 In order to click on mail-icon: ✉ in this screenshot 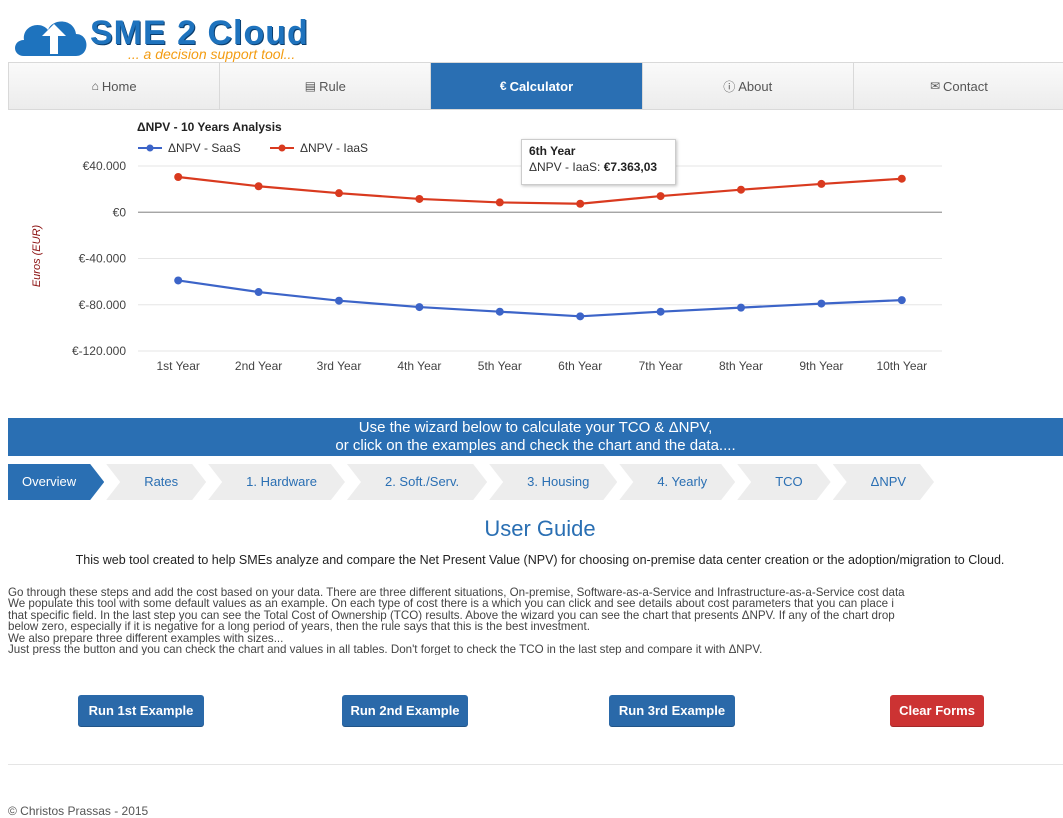, I will do `click(935, 86)`.